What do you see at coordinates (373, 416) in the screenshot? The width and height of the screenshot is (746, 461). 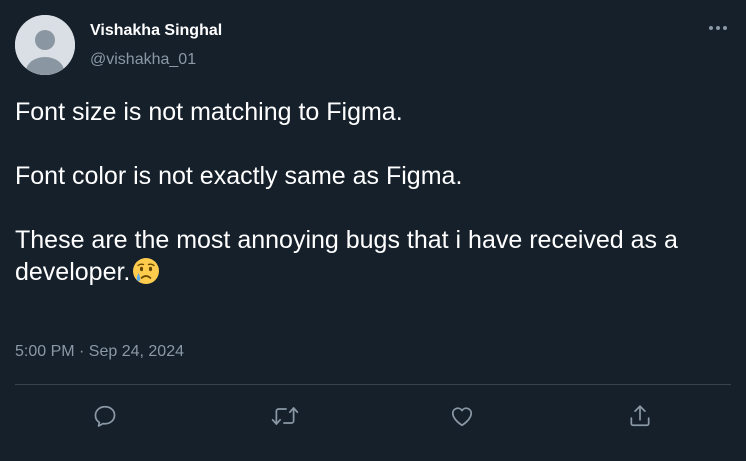 I see `action-bar` at bounding box center [373, 416].